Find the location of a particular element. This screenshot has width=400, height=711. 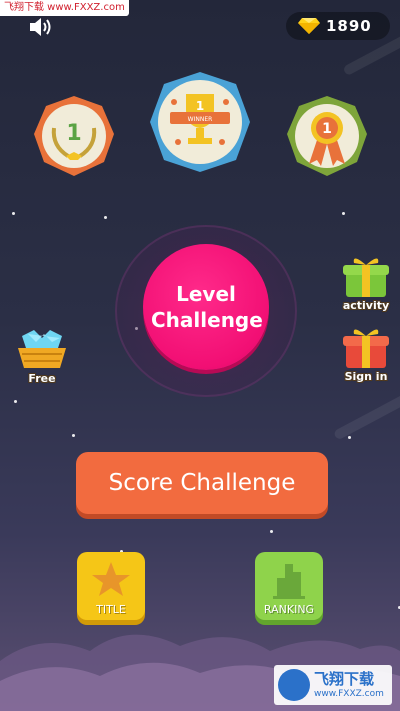

speaker-icon is located at coordinates (41, 27).